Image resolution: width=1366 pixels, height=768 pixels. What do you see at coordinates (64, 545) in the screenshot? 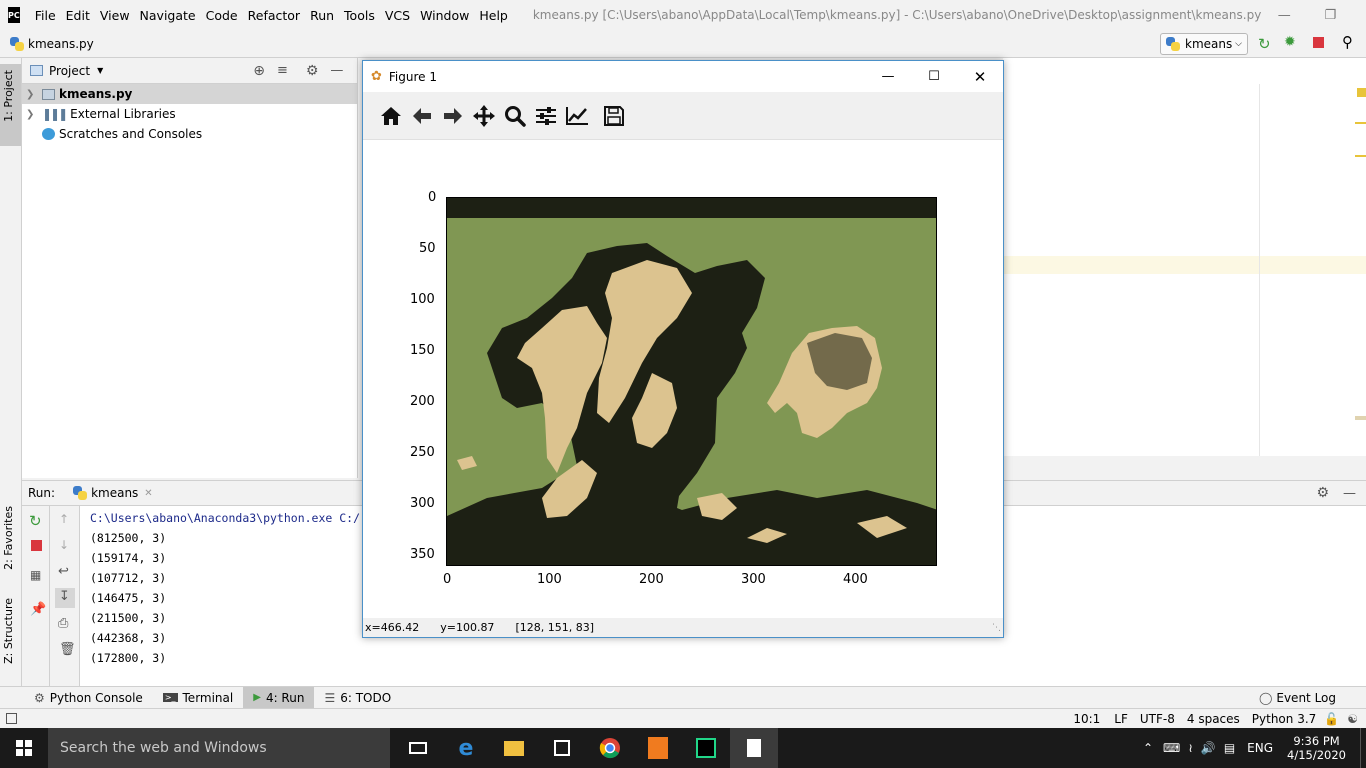
I see `arrow-down-icon: ↓` at bounding box center [64, 545].